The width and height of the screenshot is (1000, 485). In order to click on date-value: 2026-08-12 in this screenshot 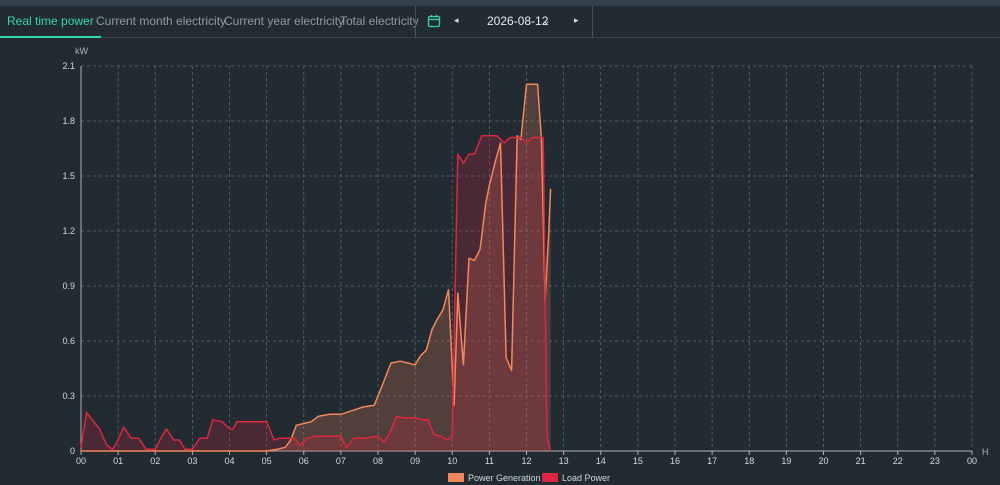, I will do `click(517, 21)`.